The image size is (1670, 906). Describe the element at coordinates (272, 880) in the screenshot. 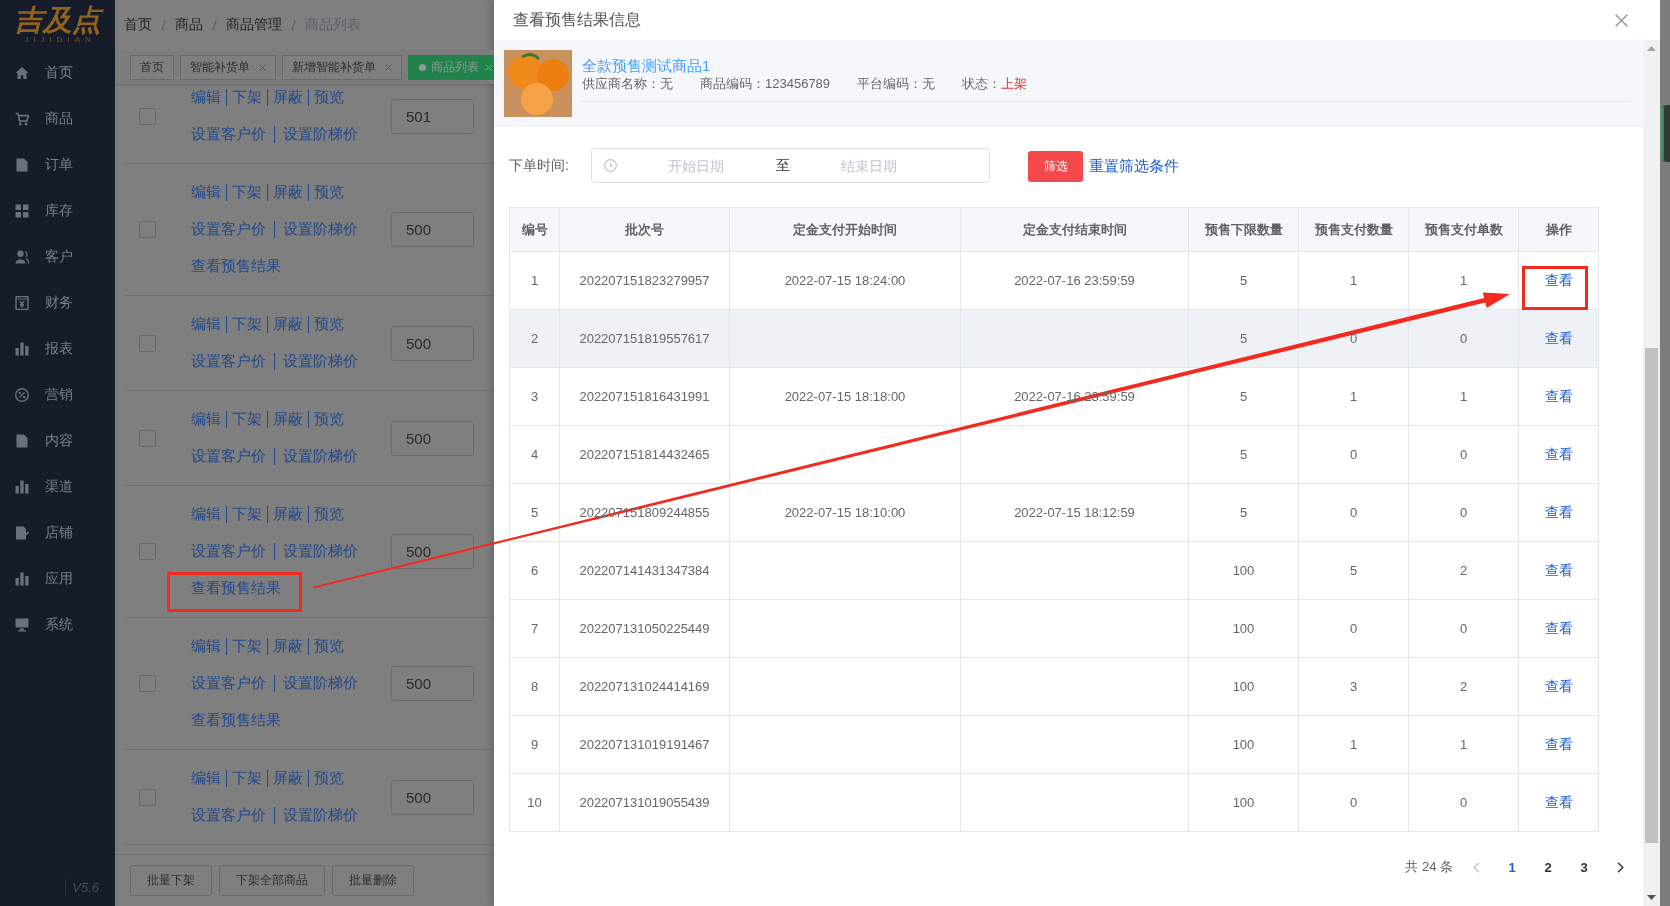

I see `action-button: 下架全部商品` at that location.